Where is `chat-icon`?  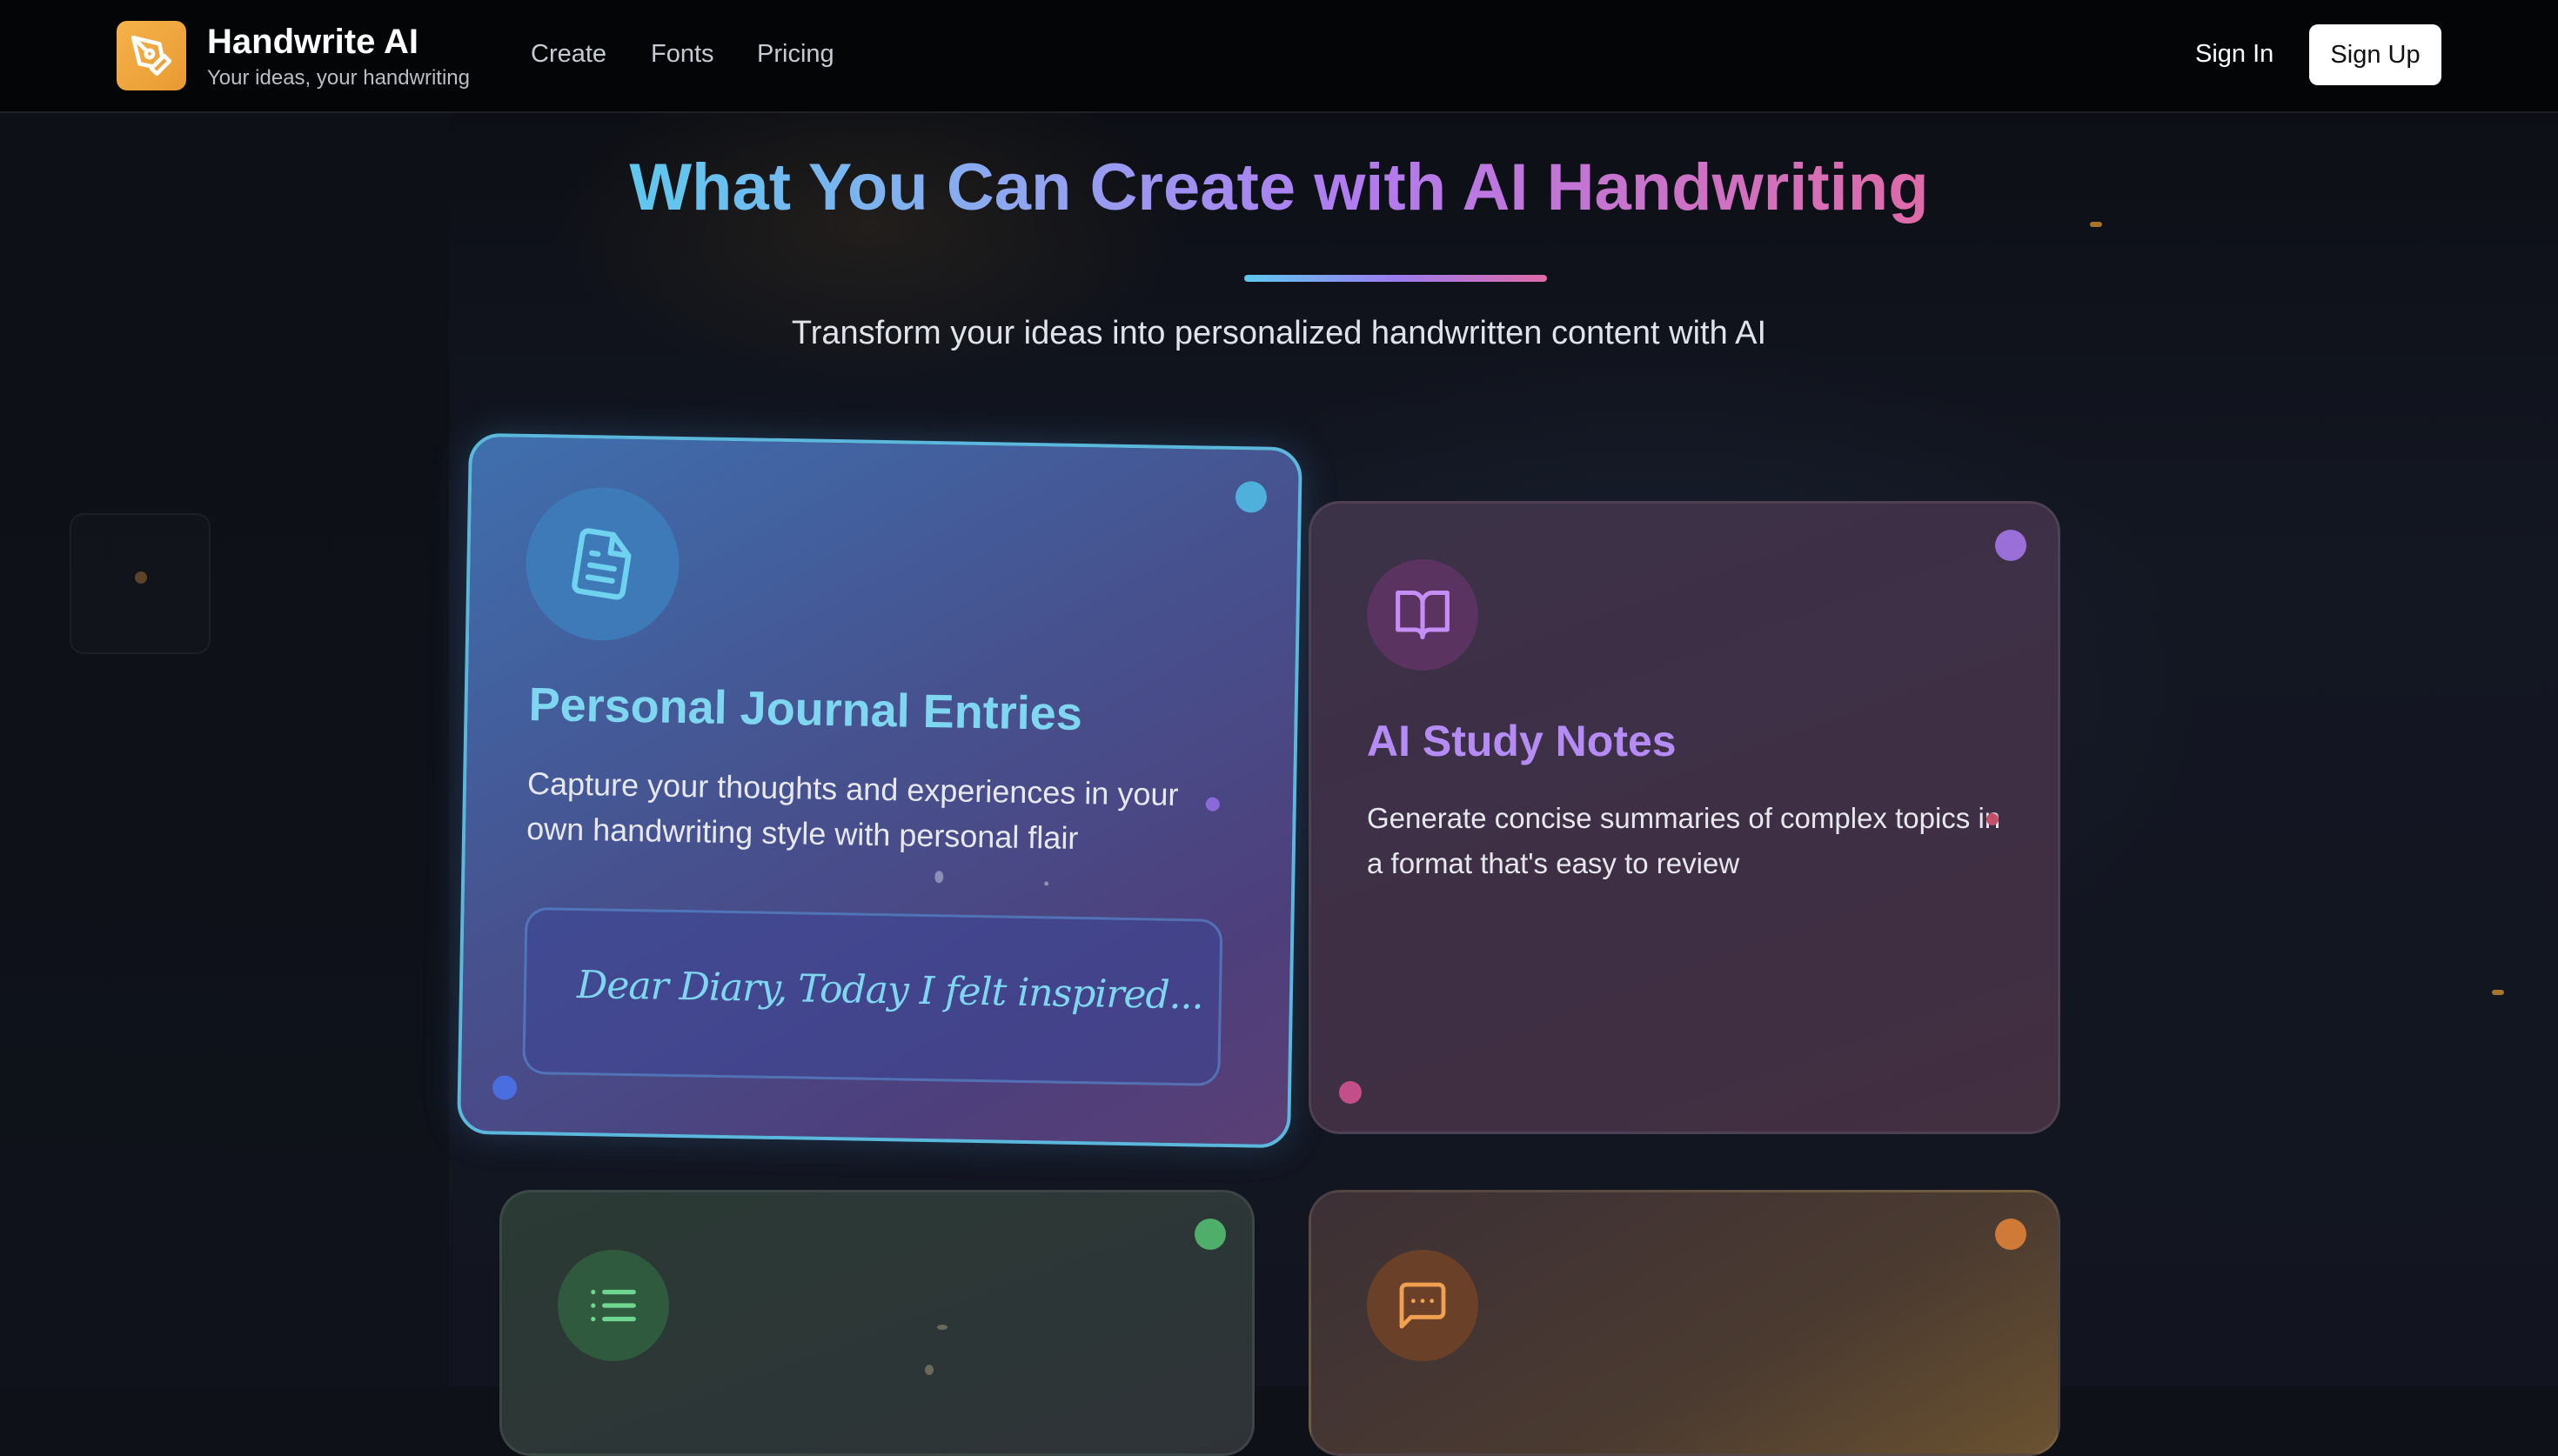
chat-icon is located at coordinates (1422, 1305).